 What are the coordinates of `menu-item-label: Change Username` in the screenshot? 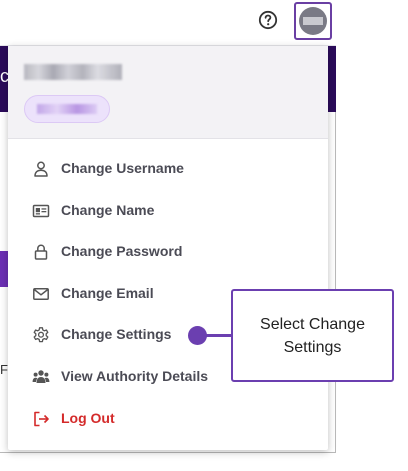 It's located at (122, 168).